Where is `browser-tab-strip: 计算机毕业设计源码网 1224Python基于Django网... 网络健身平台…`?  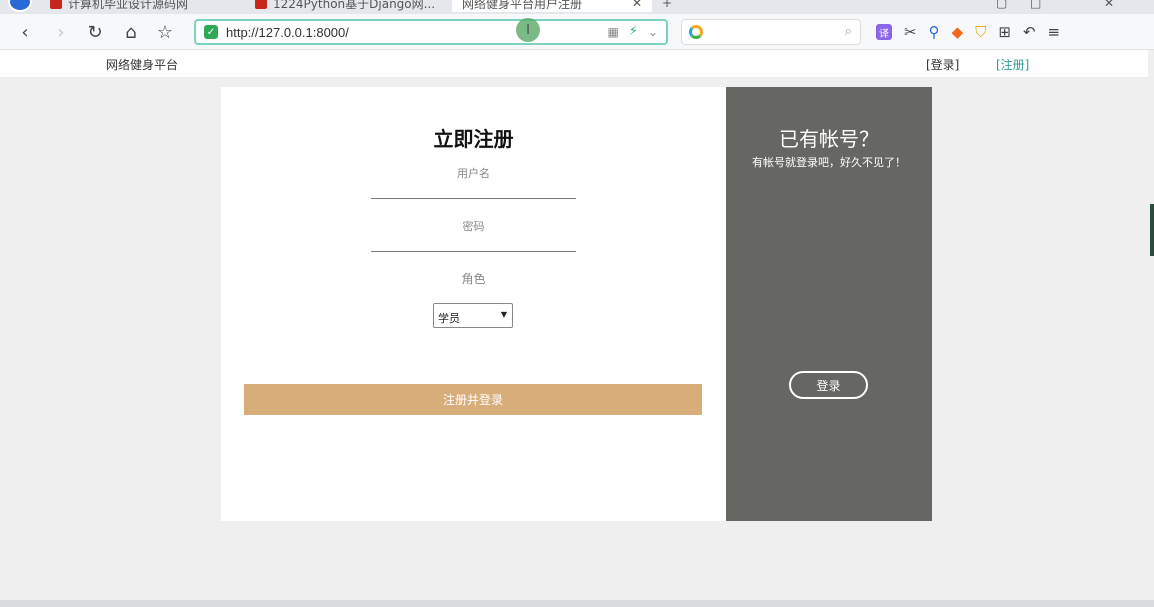
browser-tab-strip: 计算机毕业设计源码网 1224Python基于Django网... 网络健身平台… is located at coordinates (577, 7).